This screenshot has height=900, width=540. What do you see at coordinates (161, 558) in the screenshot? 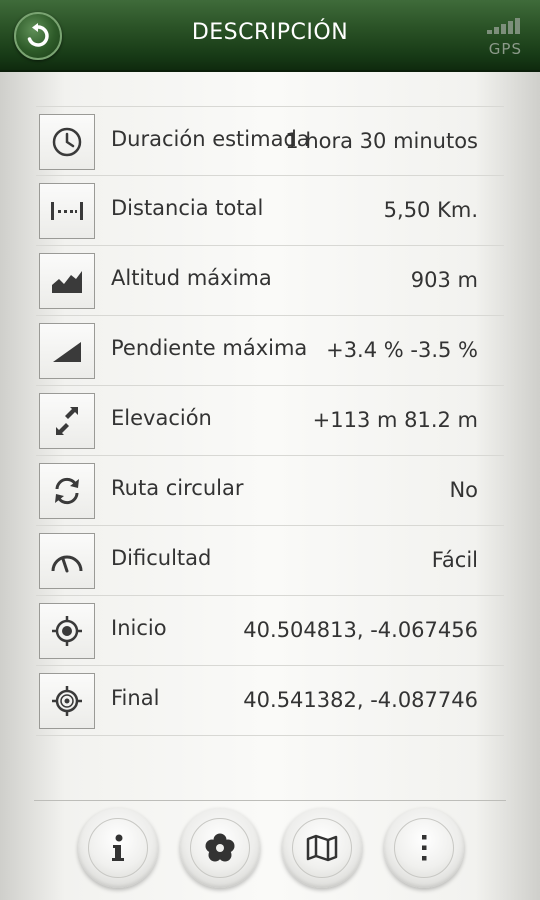
I see `detail-label: Dificultad` at bounding box center [161, 558].